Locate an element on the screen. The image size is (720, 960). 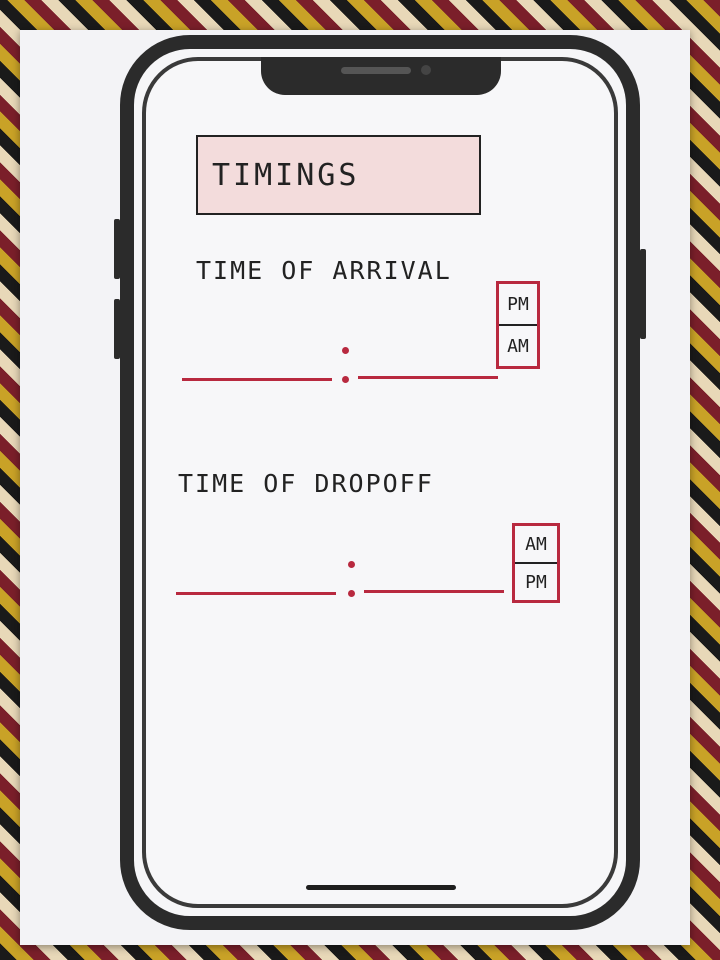
arrival-toggle-top: PM is located at coordinates (518, 305).